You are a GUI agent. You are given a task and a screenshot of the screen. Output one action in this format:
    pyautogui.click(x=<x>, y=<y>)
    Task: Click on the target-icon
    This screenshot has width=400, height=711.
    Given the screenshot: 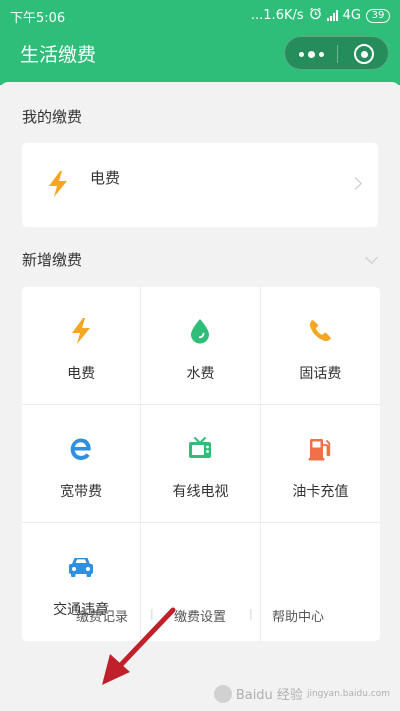 What is the action you would take?
    pyautogui.click(x=364, y=54)
    